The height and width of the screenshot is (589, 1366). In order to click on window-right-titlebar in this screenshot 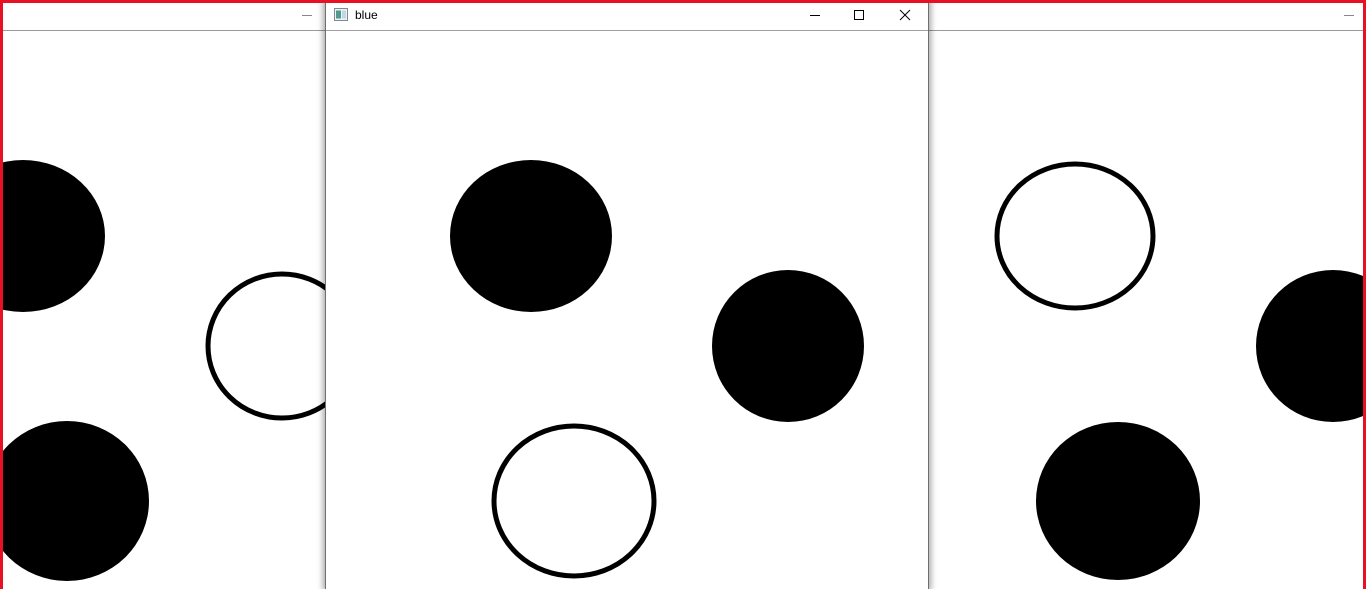, I will do `click(1146, 15)`.